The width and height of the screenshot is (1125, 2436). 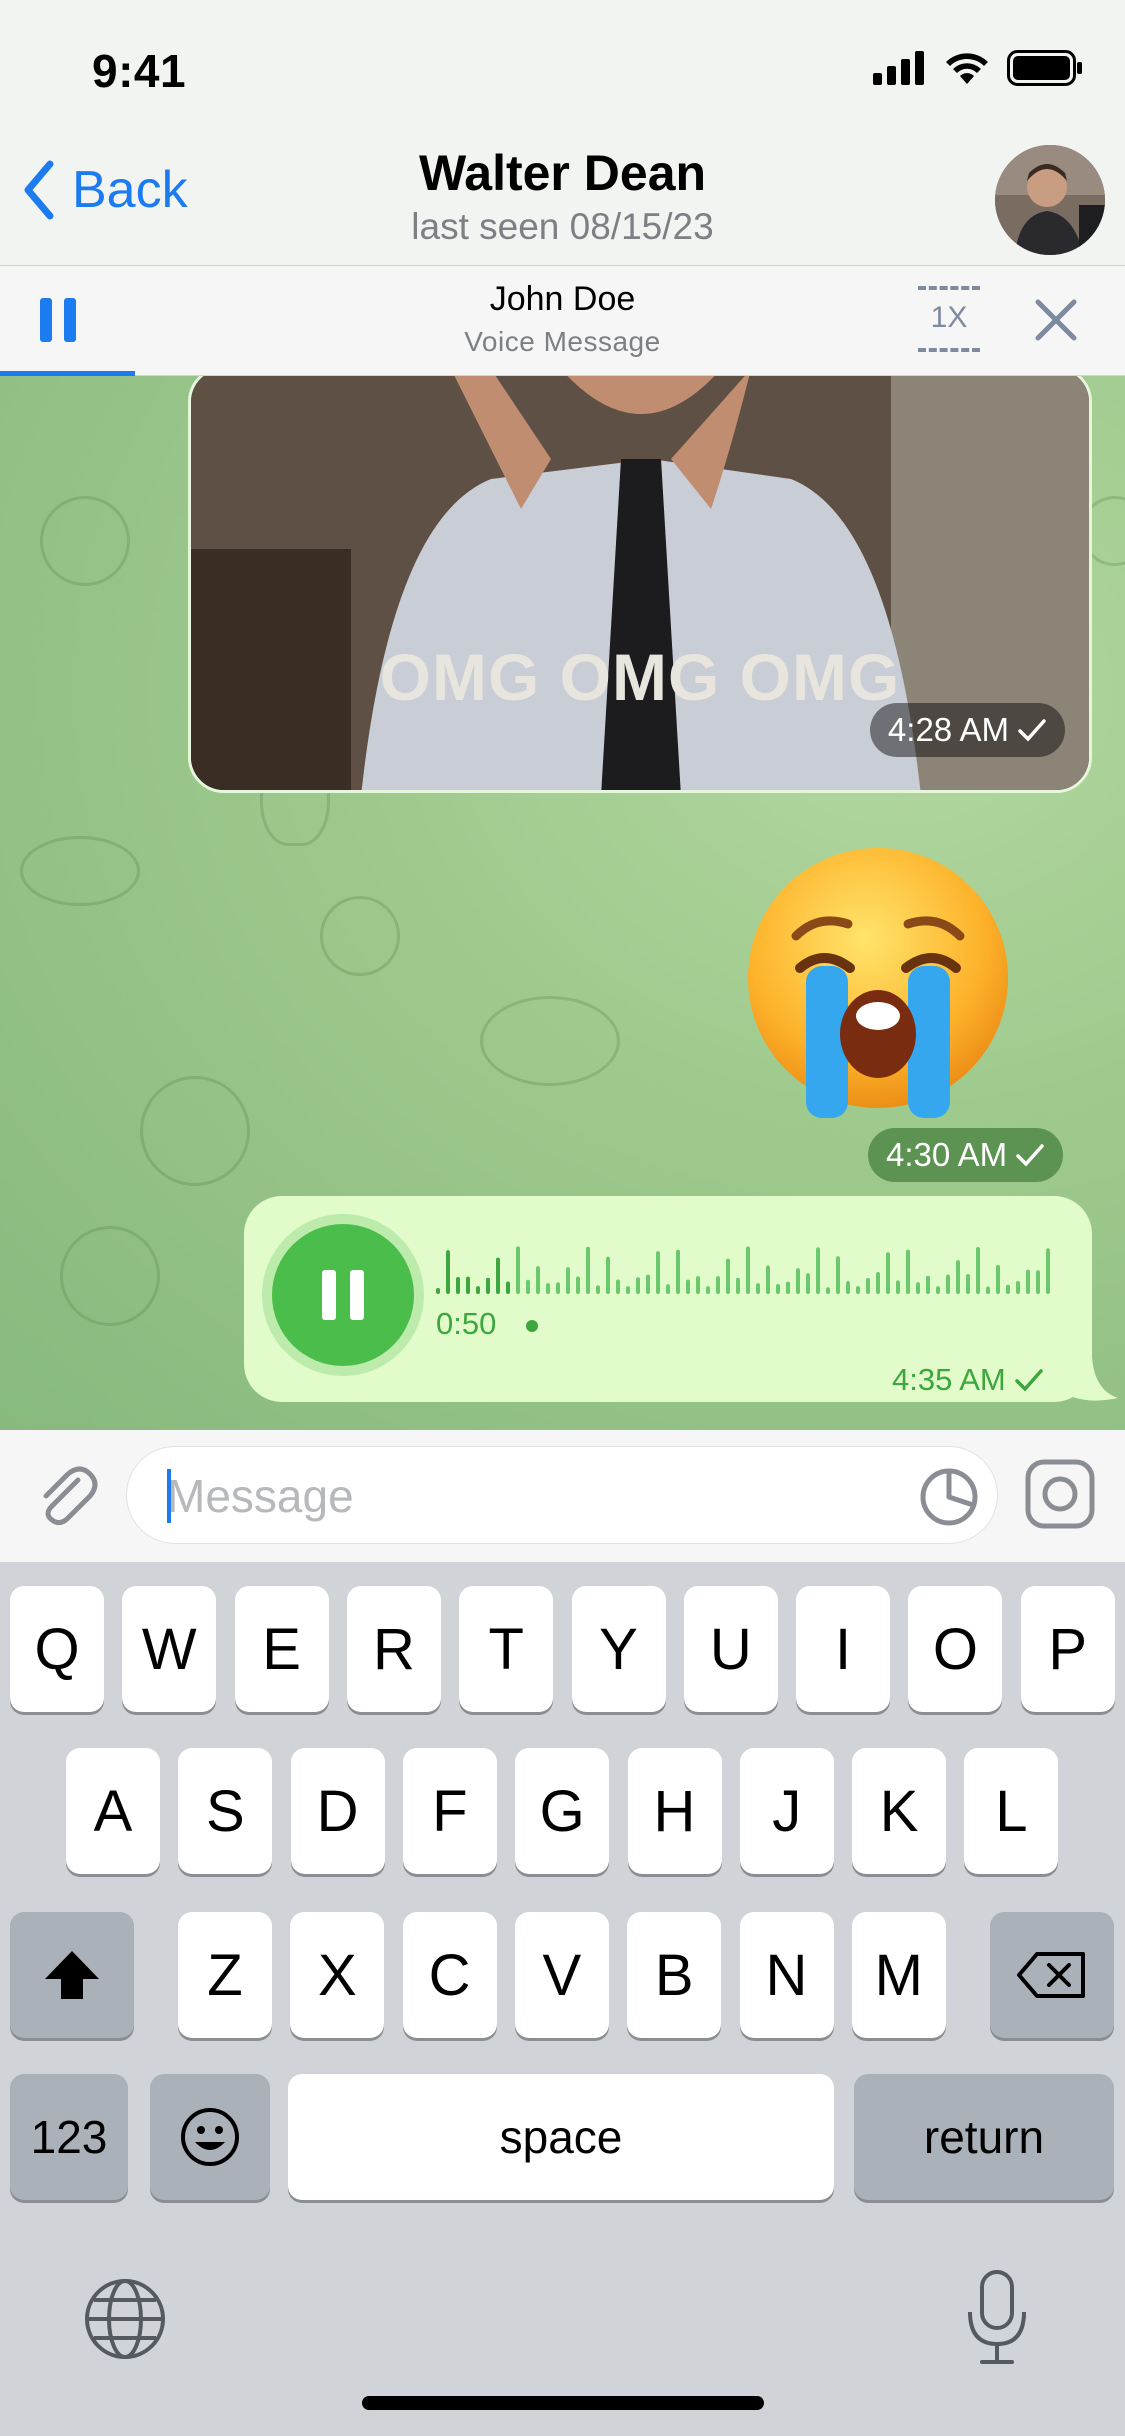 I want to click on delete-key, so click(x=1052, y=1975).